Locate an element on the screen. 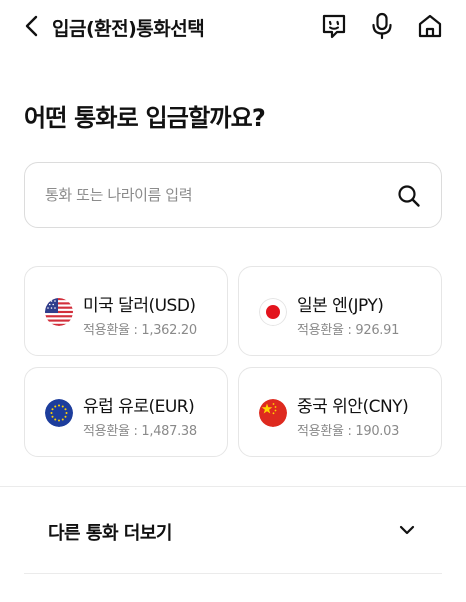 This screenshot has height=602, width=466. currency-rate: 적용환율 : 190.03 is located at coordinates (348, 431).